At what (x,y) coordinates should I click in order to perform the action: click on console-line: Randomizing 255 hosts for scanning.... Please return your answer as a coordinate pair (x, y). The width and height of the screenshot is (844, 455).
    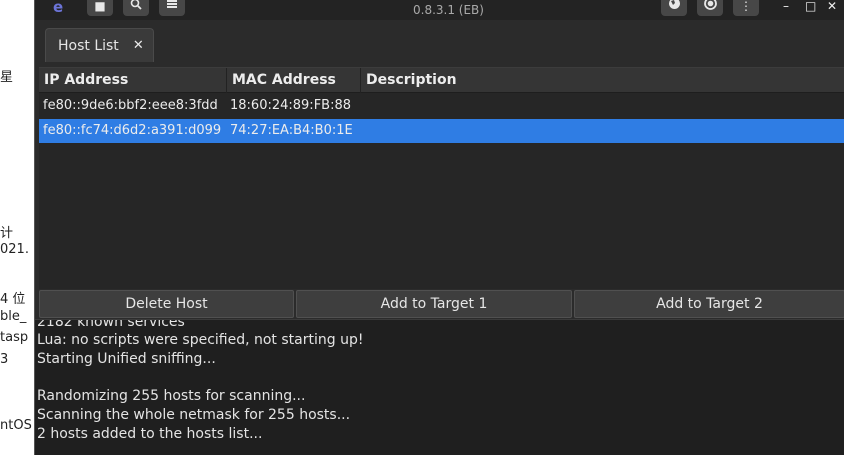
    Looking at the image, I should click on (171, 396).